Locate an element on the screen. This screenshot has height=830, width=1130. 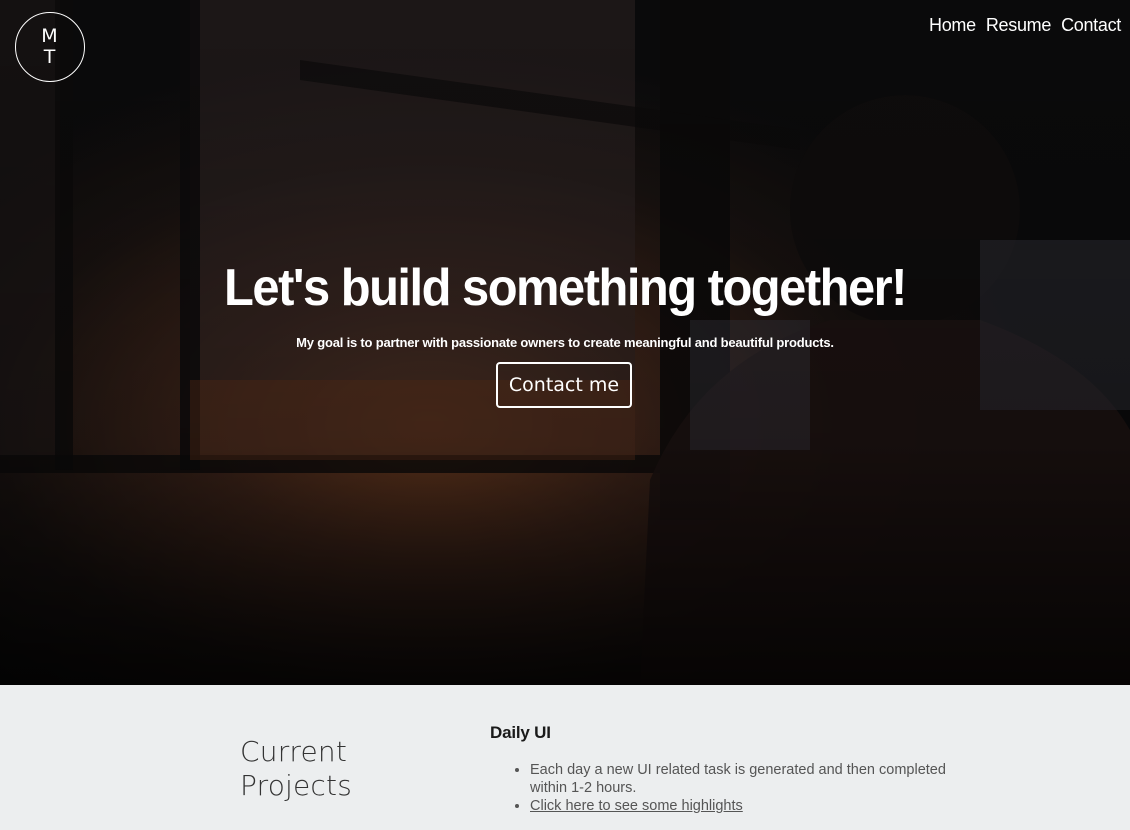
highlights-link: Click here to see some highlights is located at coordinates (636, 806).